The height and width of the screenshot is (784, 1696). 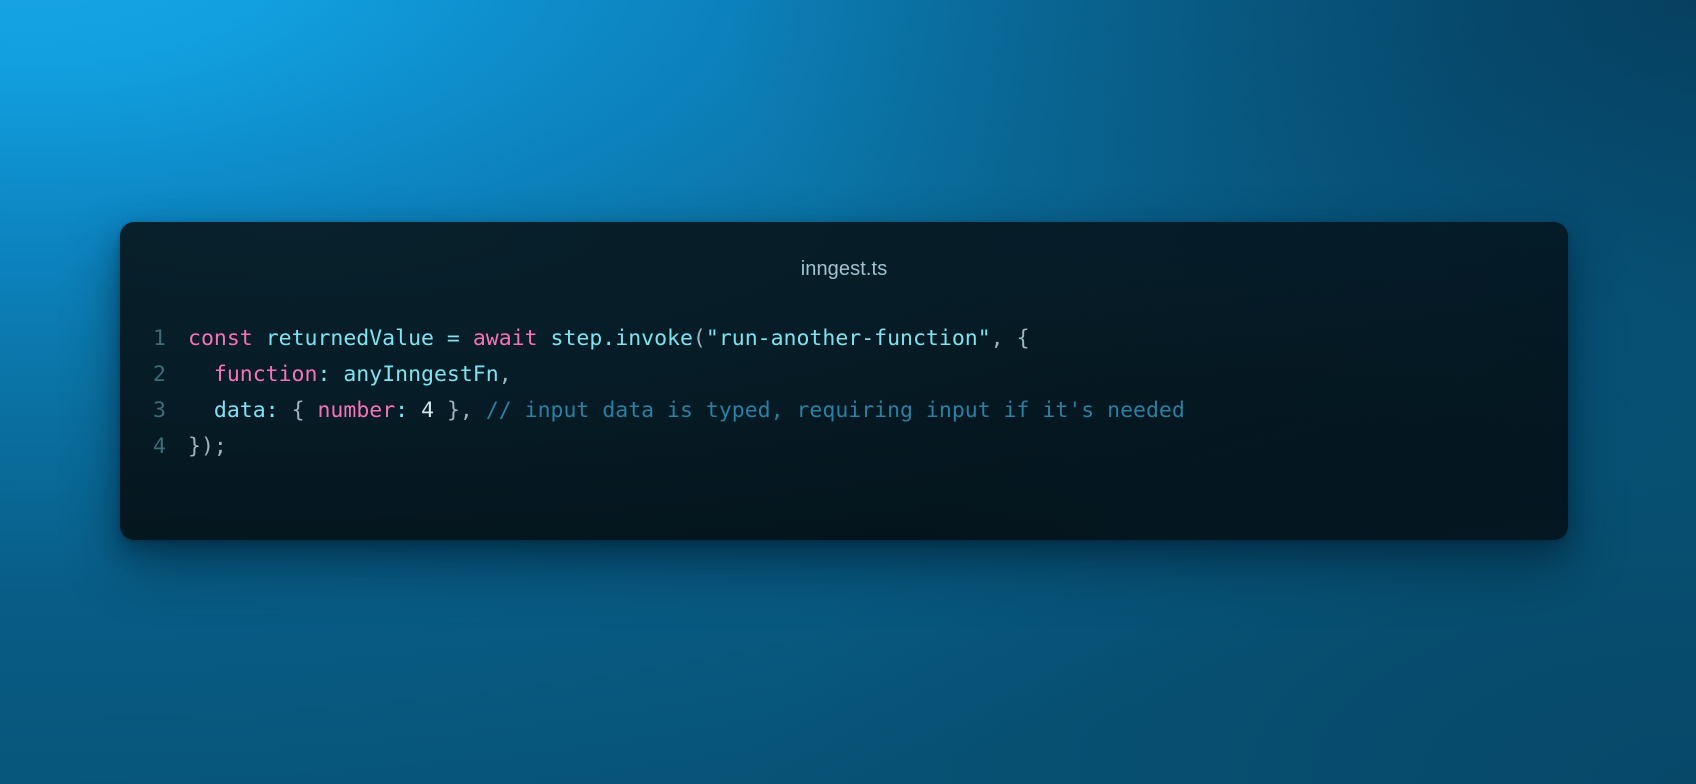 What do you see at coordinates (576, 338) in the screenshot?
I see `code-token-identifier: step` at bounding box center [576, 338].